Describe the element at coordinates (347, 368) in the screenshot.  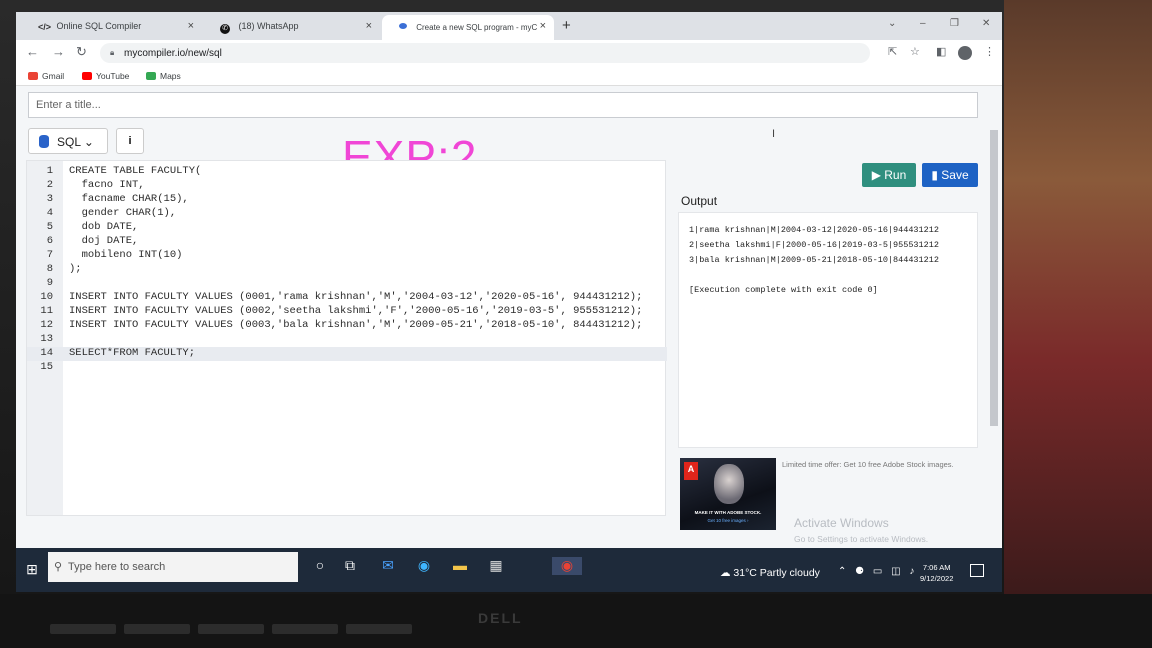
I see `code-line: 15` at that location.